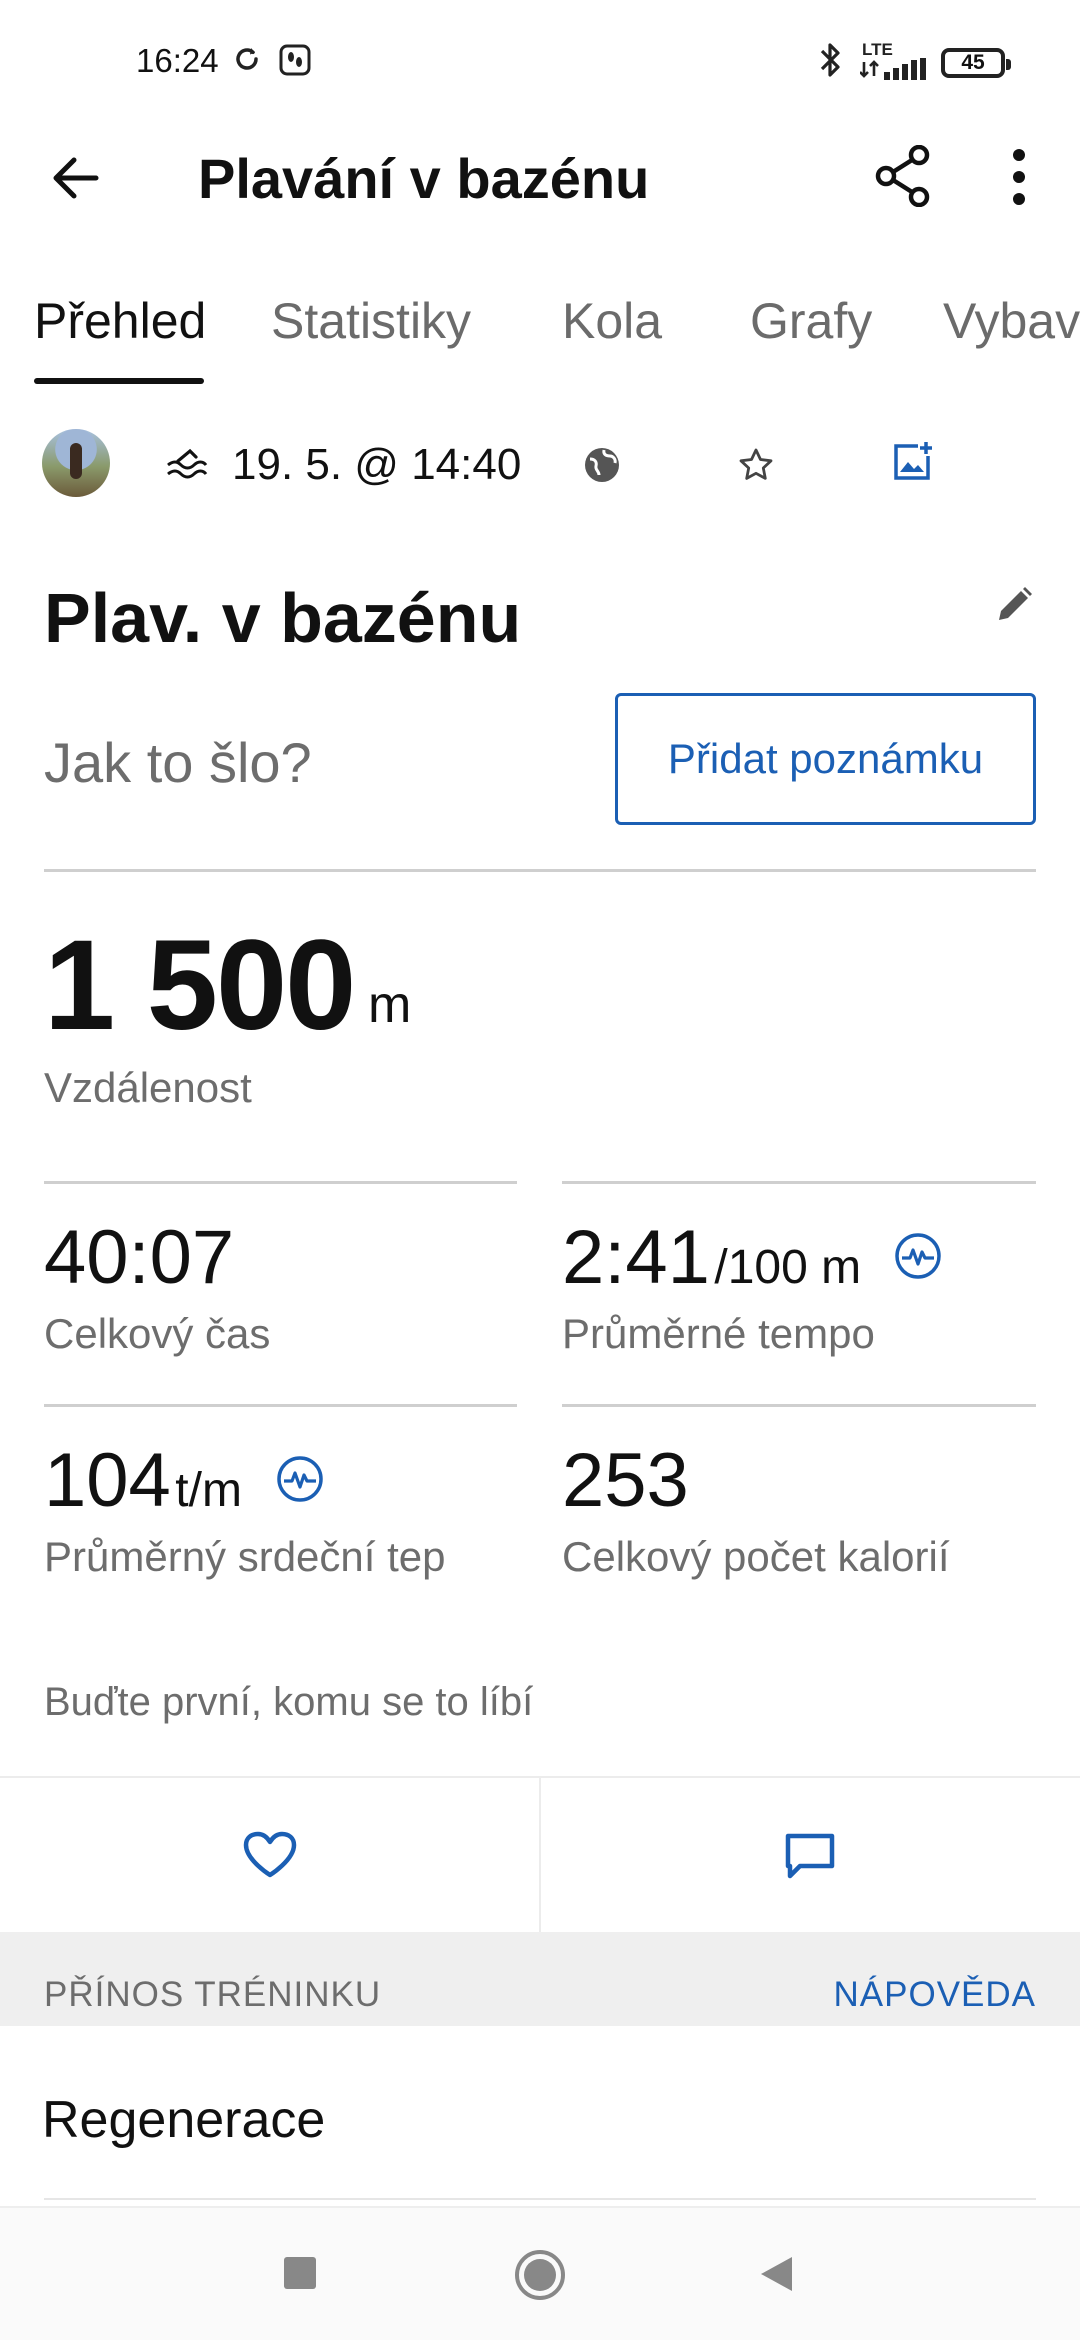 The image size is (1080, 2340). What do you see at coordinates (602, 465) in the screenshot?
I see `globe-privacy-icon` at bounding box center [602, 465].